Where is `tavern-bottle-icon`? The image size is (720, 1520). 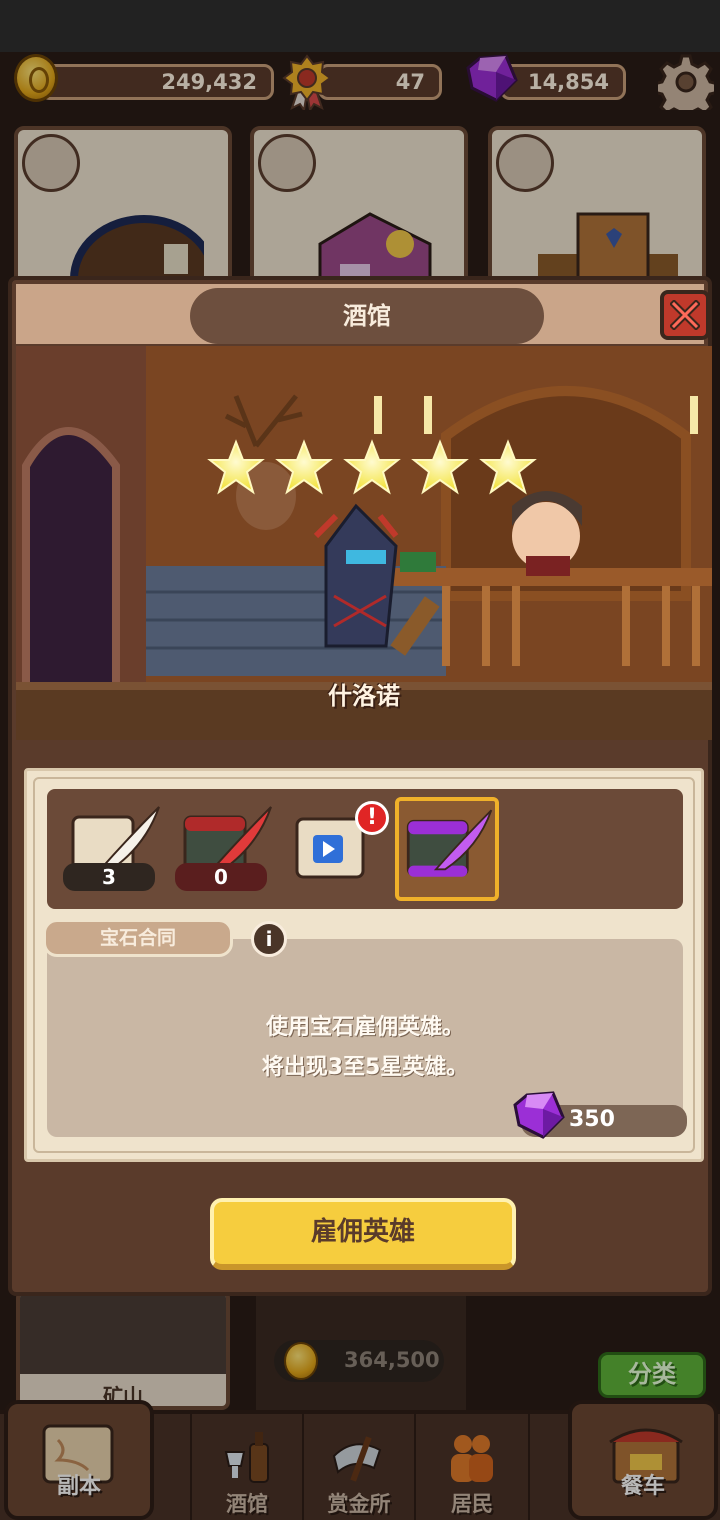
tavern-bottle-icon is located at coordinates (246, 1457).